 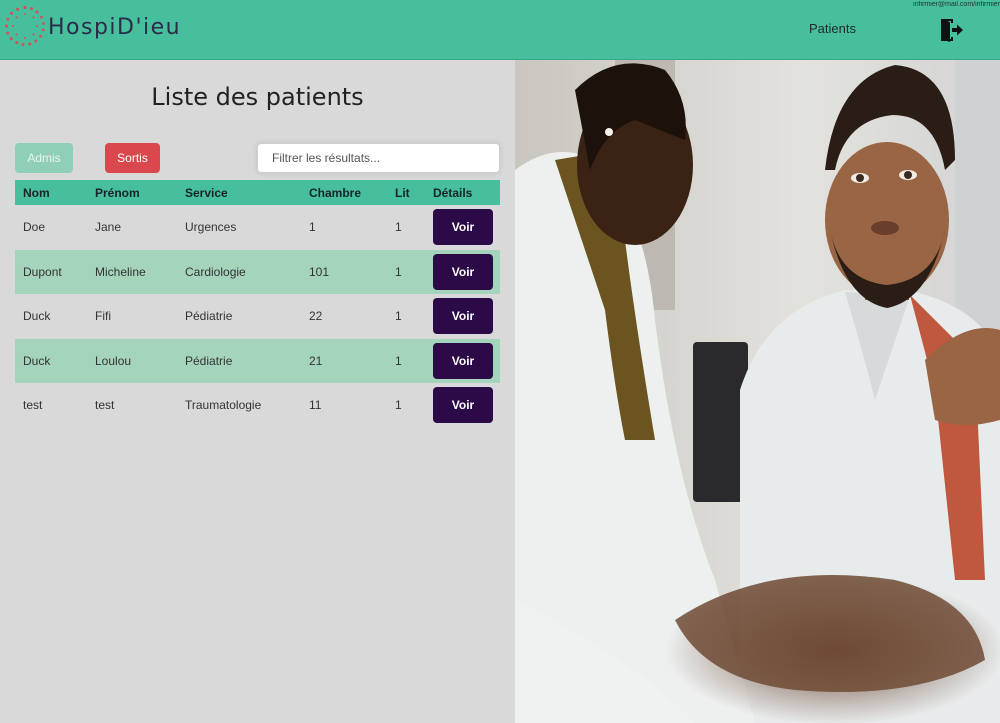 I want to click on column-header-nom: Nom, so click(x=51, y=192).